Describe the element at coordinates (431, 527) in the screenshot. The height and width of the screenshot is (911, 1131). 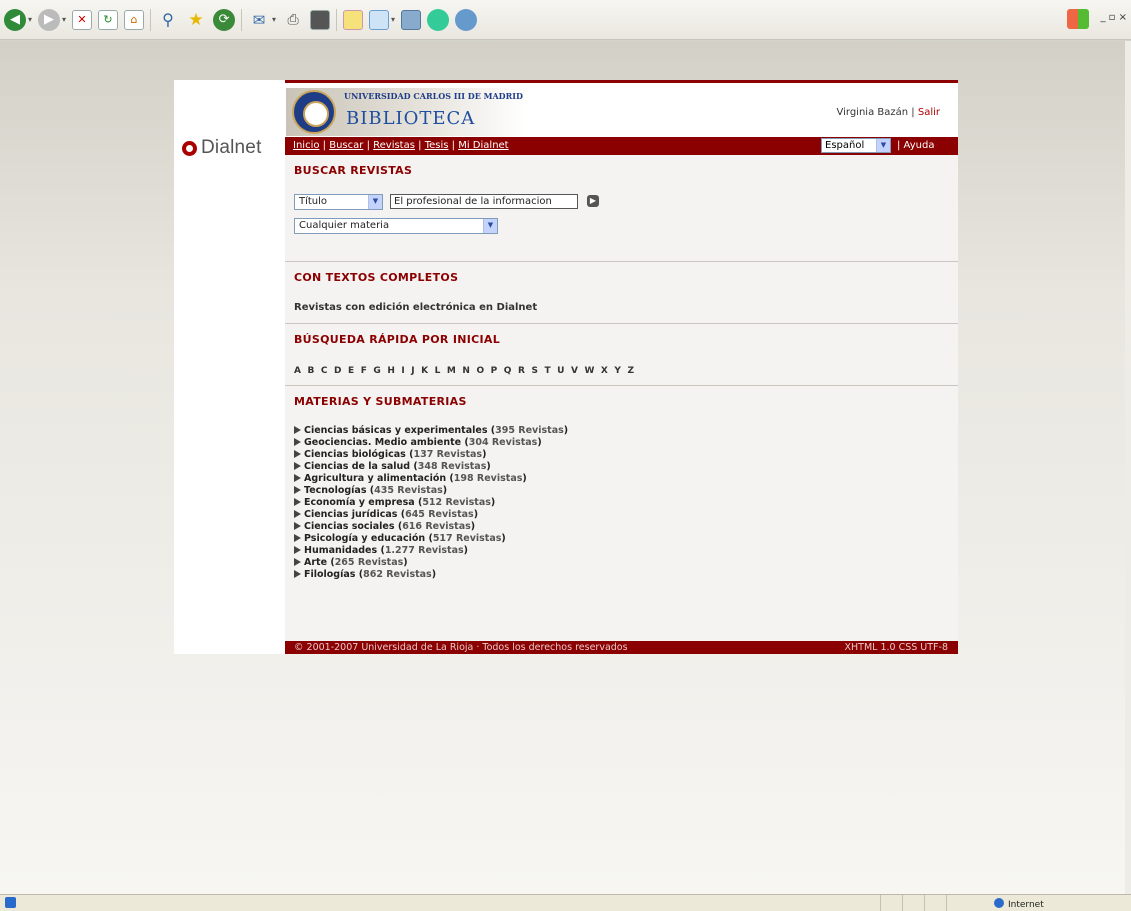
I see `materia-item: Ciencias sociales (616 Revistas)` at that location.